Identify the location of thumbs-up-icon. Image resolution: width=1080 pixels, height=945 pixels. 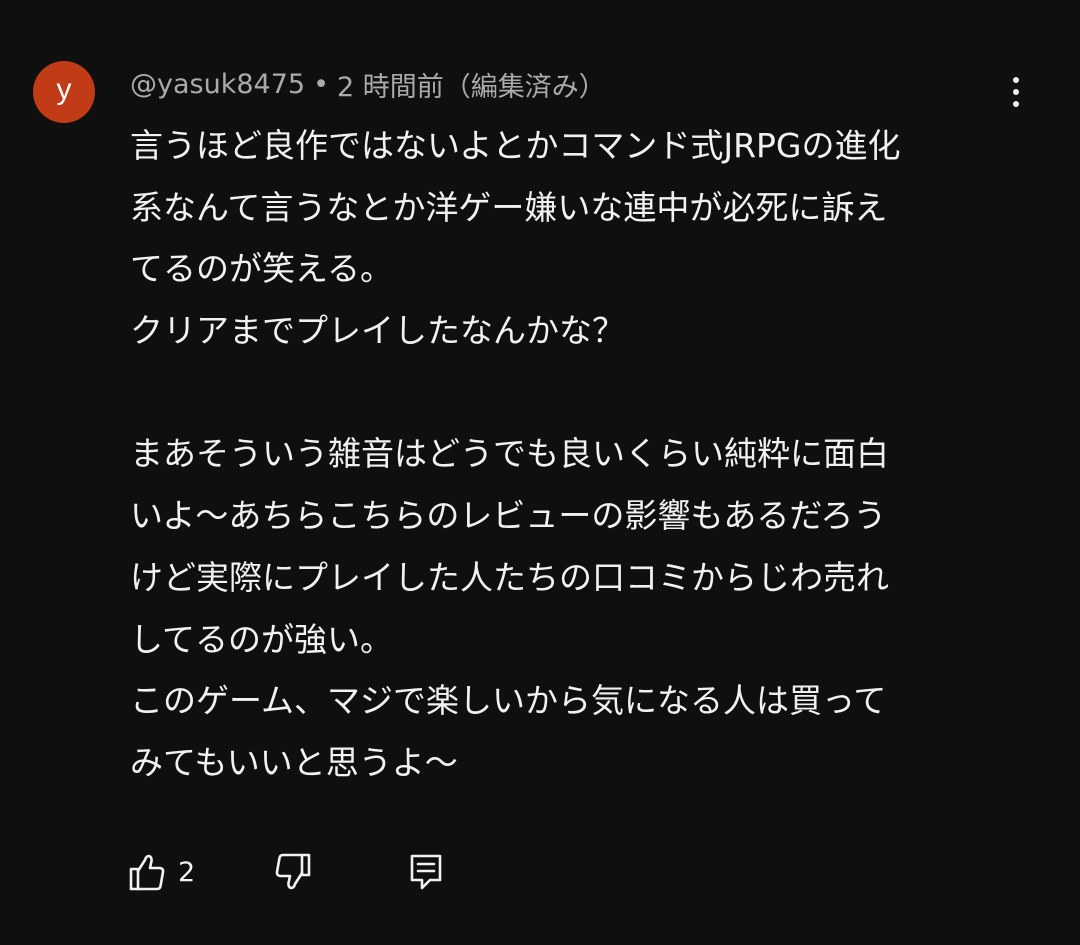
(147, 872).